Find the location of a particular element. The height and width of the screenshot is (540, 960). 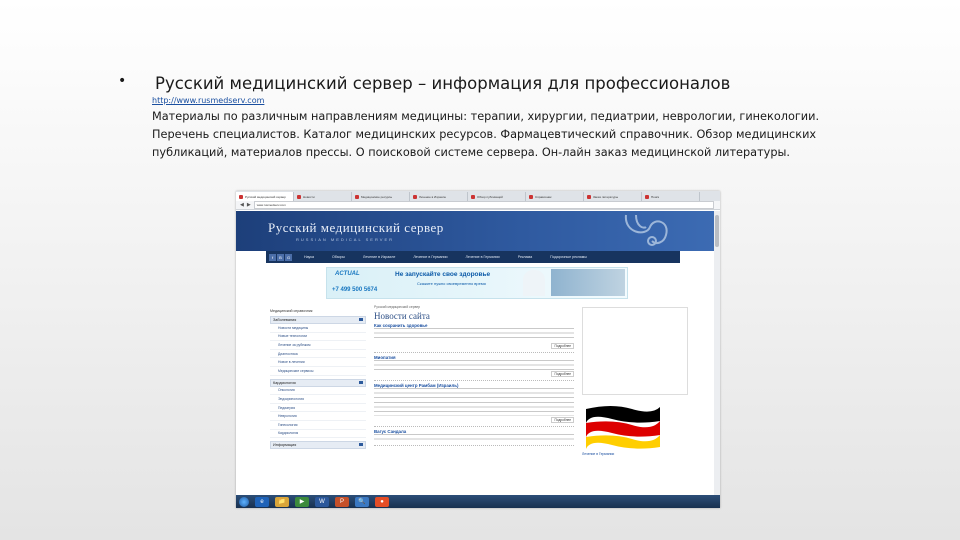

folder-icon: 📁 is located at coordinates (282, 501).